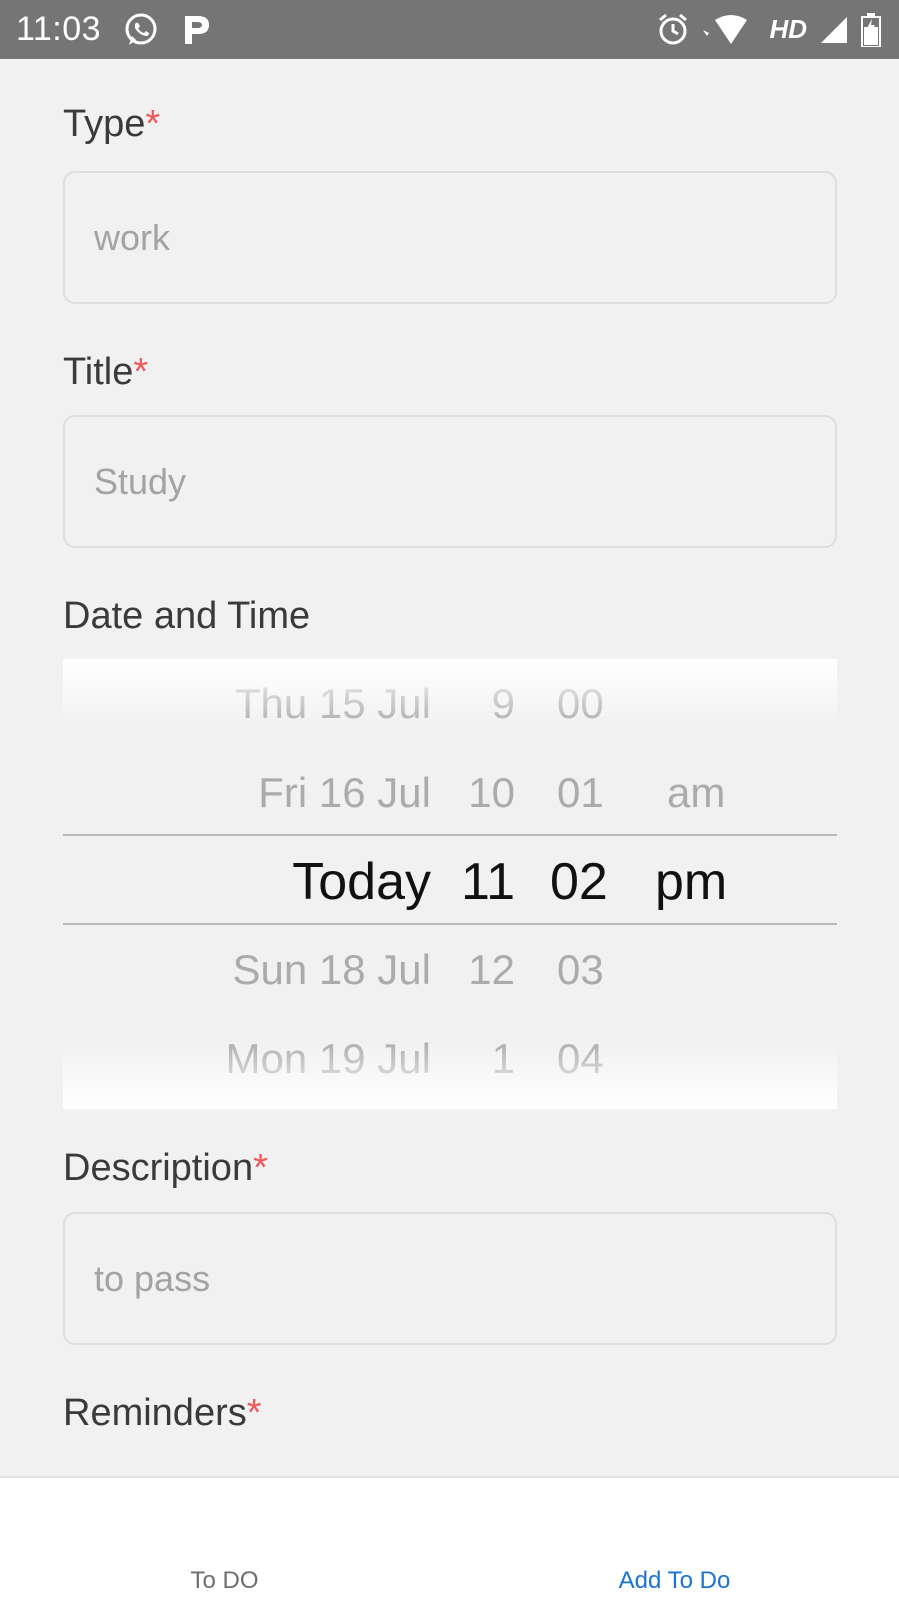  What do you see at coordinates (361, 882) in the screenshot?
I see `picker-date-selected: Today` at bounding box center [361, 882].